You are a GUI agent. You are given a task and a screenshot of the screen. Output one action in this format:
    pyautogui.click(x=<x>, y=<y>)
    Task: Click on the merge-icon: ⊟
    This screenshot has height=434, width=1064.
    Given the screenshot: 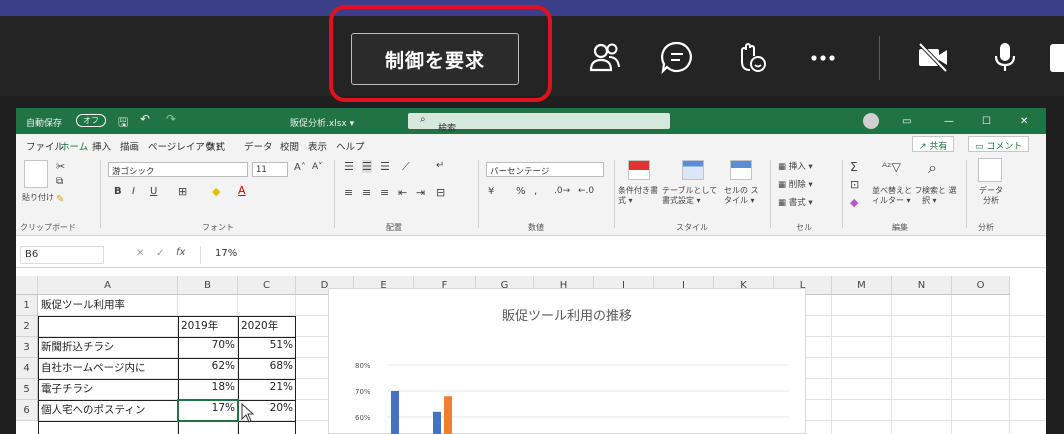 What is the action you would take?
    pyautogui.click(x=440, y=192)
    